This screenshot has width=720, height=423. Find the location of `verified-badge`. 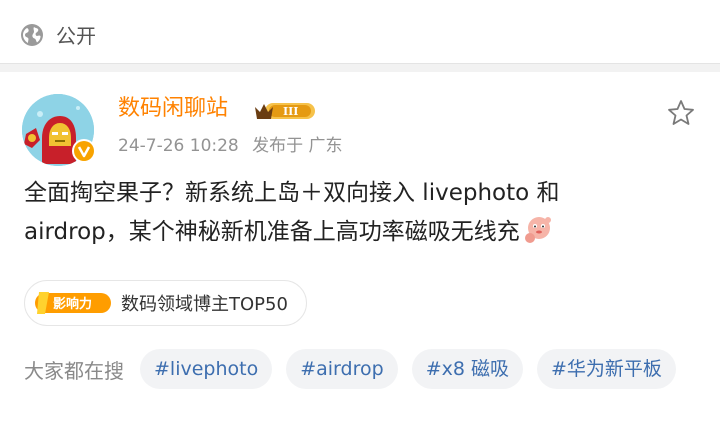

verified-badge is located at coordinates (84, 151).